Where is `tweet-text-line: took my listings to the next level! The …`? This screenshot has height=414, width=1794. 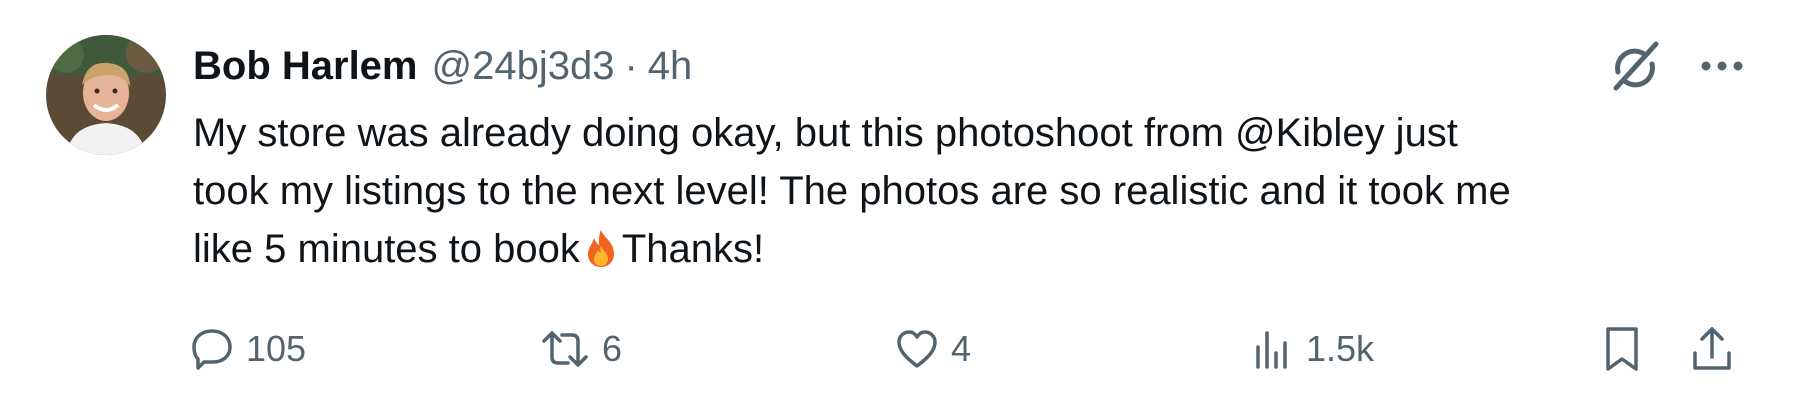 tweet-text-line: took my listings to the next level! The … is located at coordinates (852, 191).